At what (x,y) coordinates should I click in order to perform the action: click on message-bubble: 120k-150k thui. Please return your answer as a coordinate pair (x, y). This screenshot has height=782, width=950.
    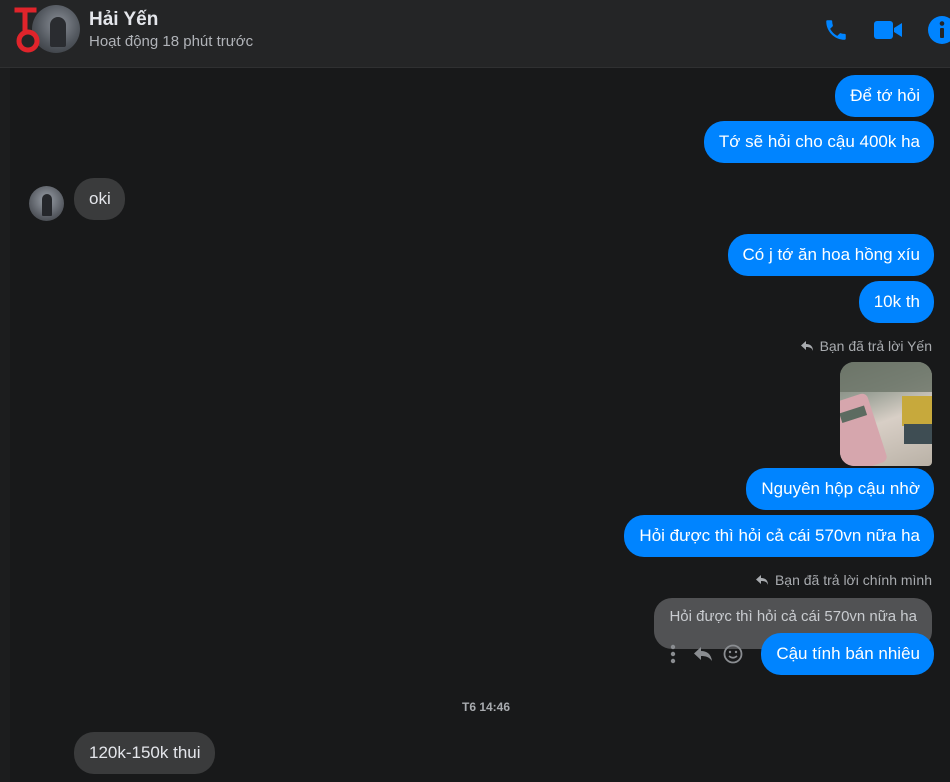
    Looking at the image, I should click on (144, 753).